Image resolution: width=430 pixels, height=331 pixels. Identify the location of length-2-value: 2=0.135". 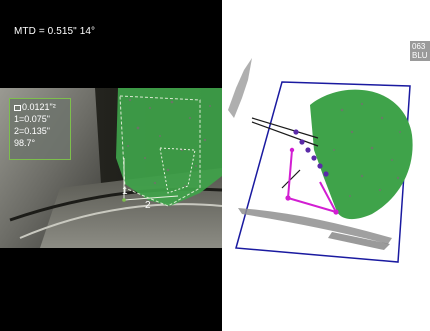
(32, 131).